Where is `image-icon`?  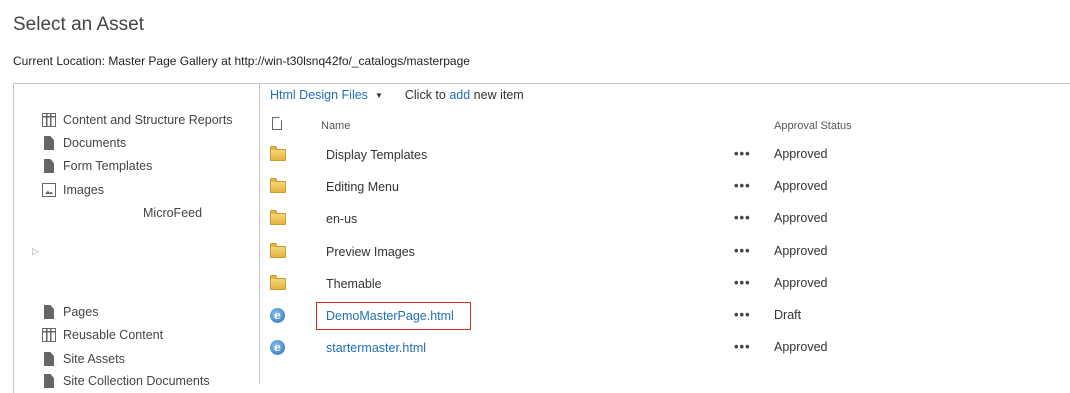
image-icon is located at coordinates (49, 190).